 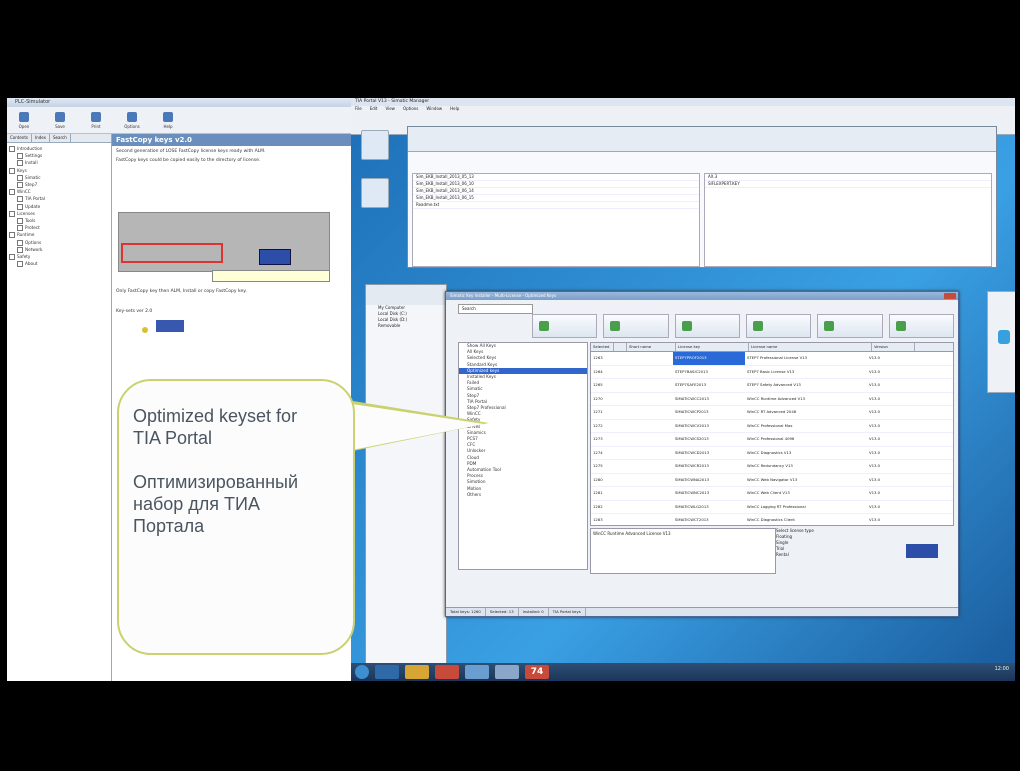 What do you see at coordinates (60, 221) in the screenshot?
I see `tree-item: Tools` at bounding box center [60, 221].